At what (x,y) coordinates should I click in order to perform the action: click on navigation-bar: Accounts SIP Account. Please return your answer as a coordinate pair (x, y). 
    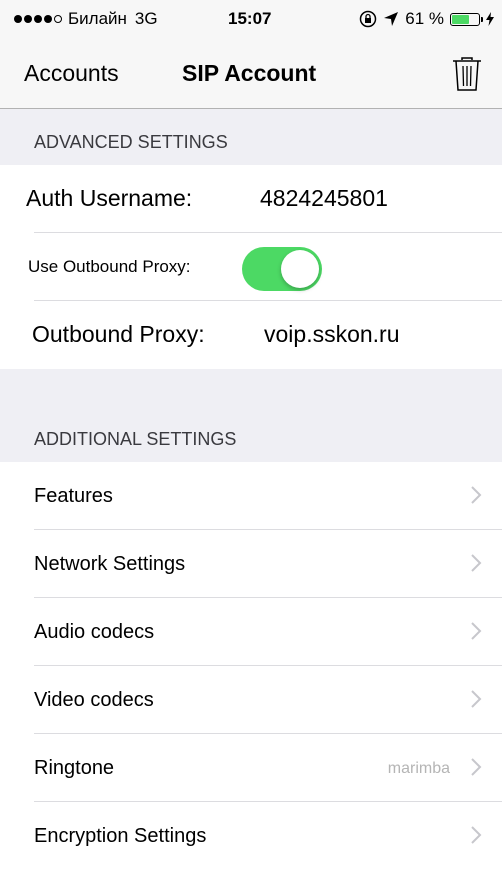
    Looking at the image, I should click on (251, 74).